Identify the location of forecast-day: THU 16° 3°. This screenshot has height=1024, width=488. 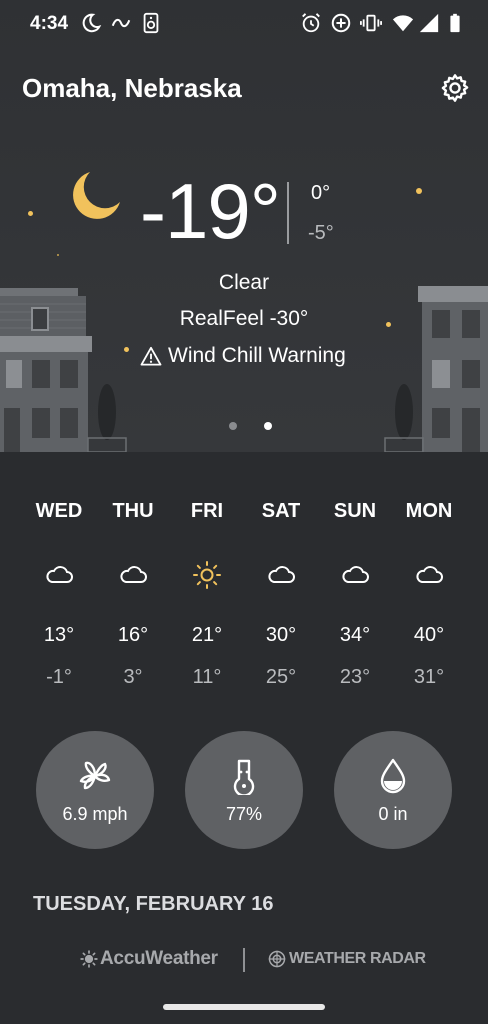
(133, 594).